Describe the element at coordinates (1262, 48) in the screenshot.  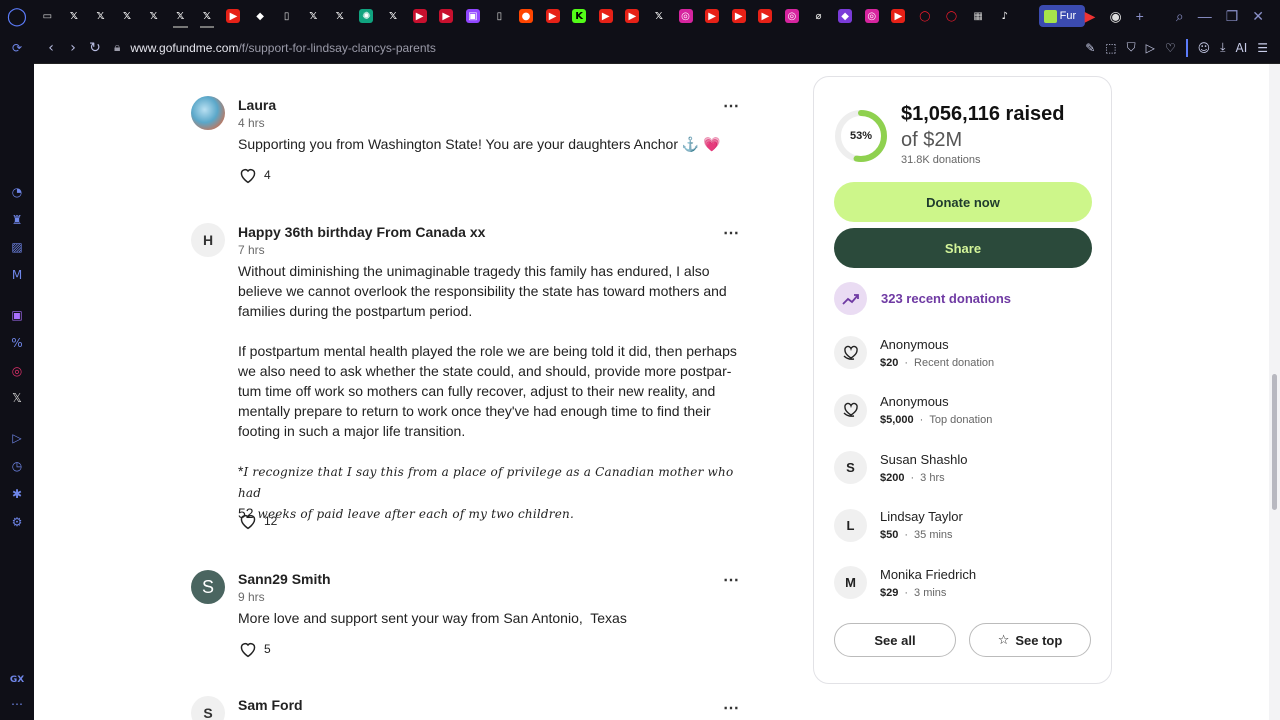
I see `menu-icon: ☰` at that location.